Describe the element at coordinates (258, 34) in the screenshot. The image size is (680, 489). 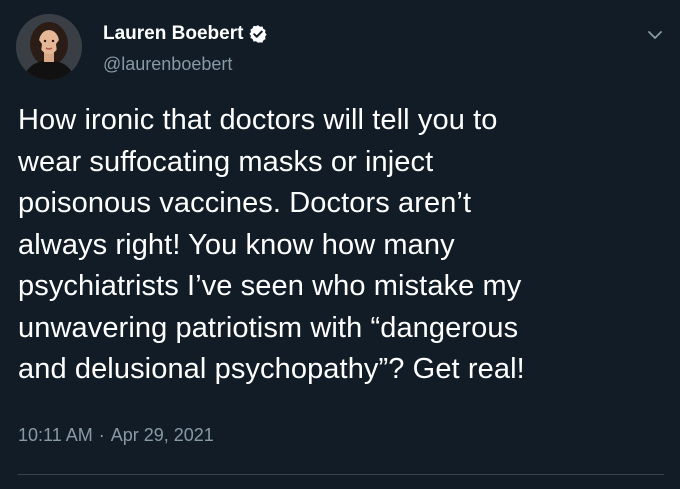
I see `verified-badge-icon` at that location.